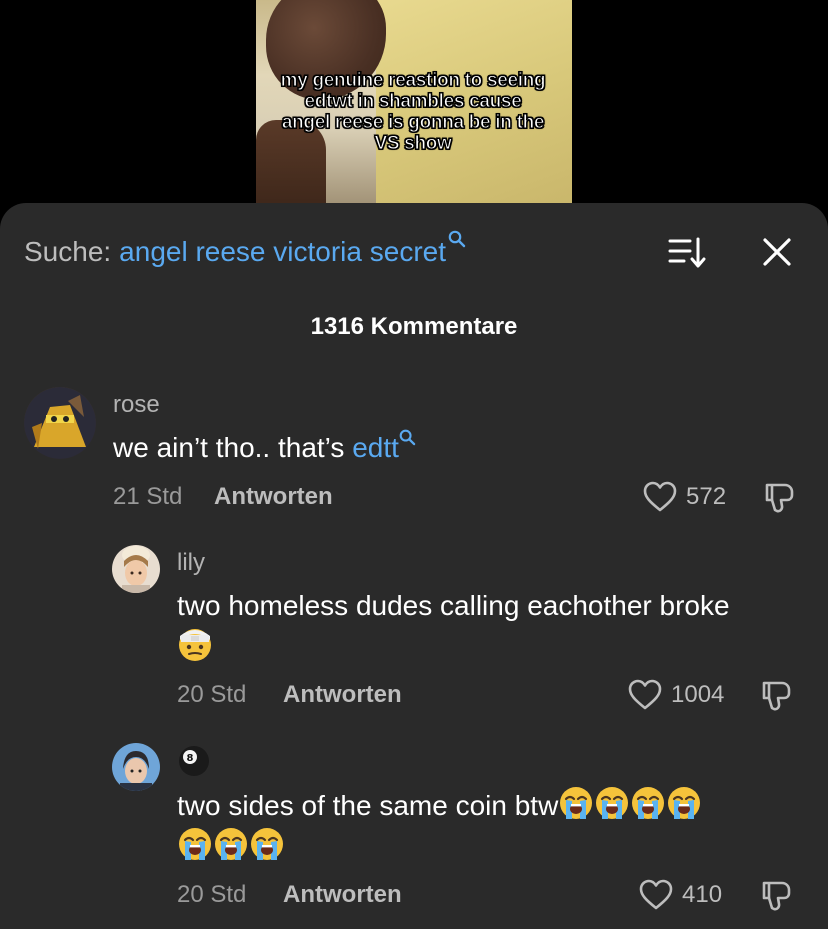 The width and height of the screenshot is (828, 929). Describe the element at coordinates (148, 496) in the screenshot. I see `comment-timestamp: 21 Std` at that location.